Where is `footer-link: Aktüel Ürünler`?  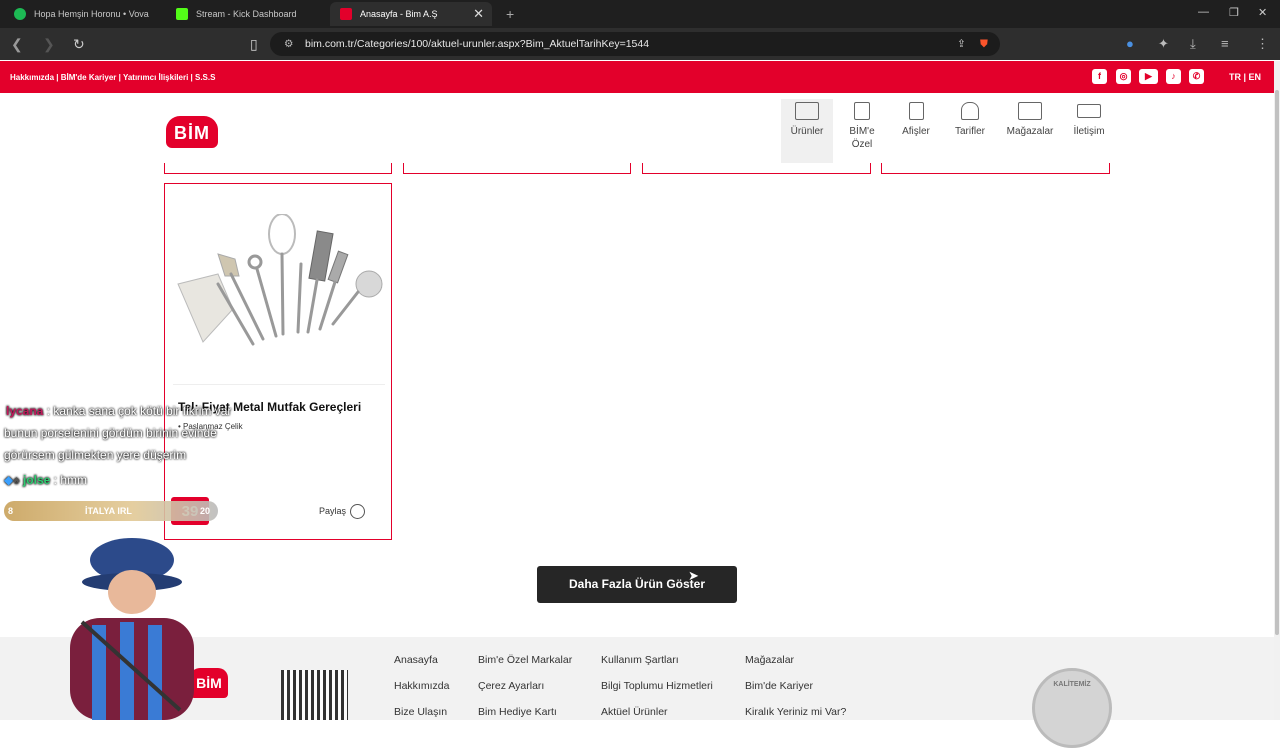 footer-link: Aktüel Ürünler is located at coordinates (634, 712).